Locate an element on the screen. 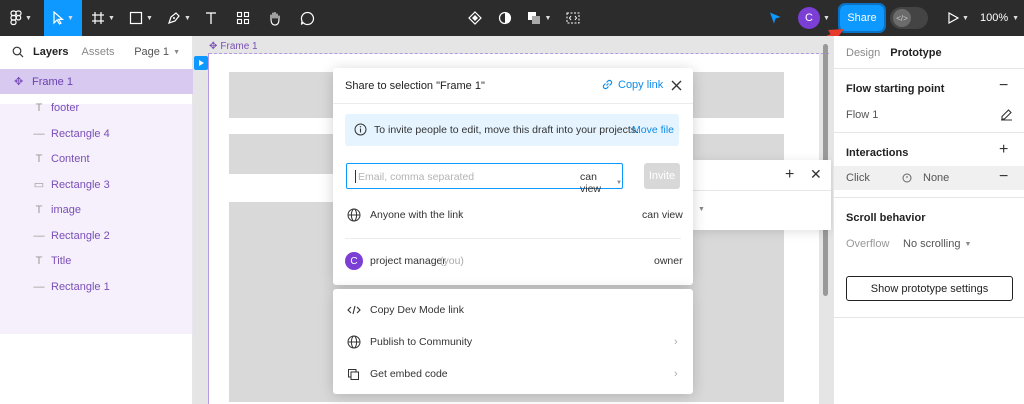 The height and width of the screenshot is (404, 1024). interaction-row: Click None − is located at coordinates (929, 178).